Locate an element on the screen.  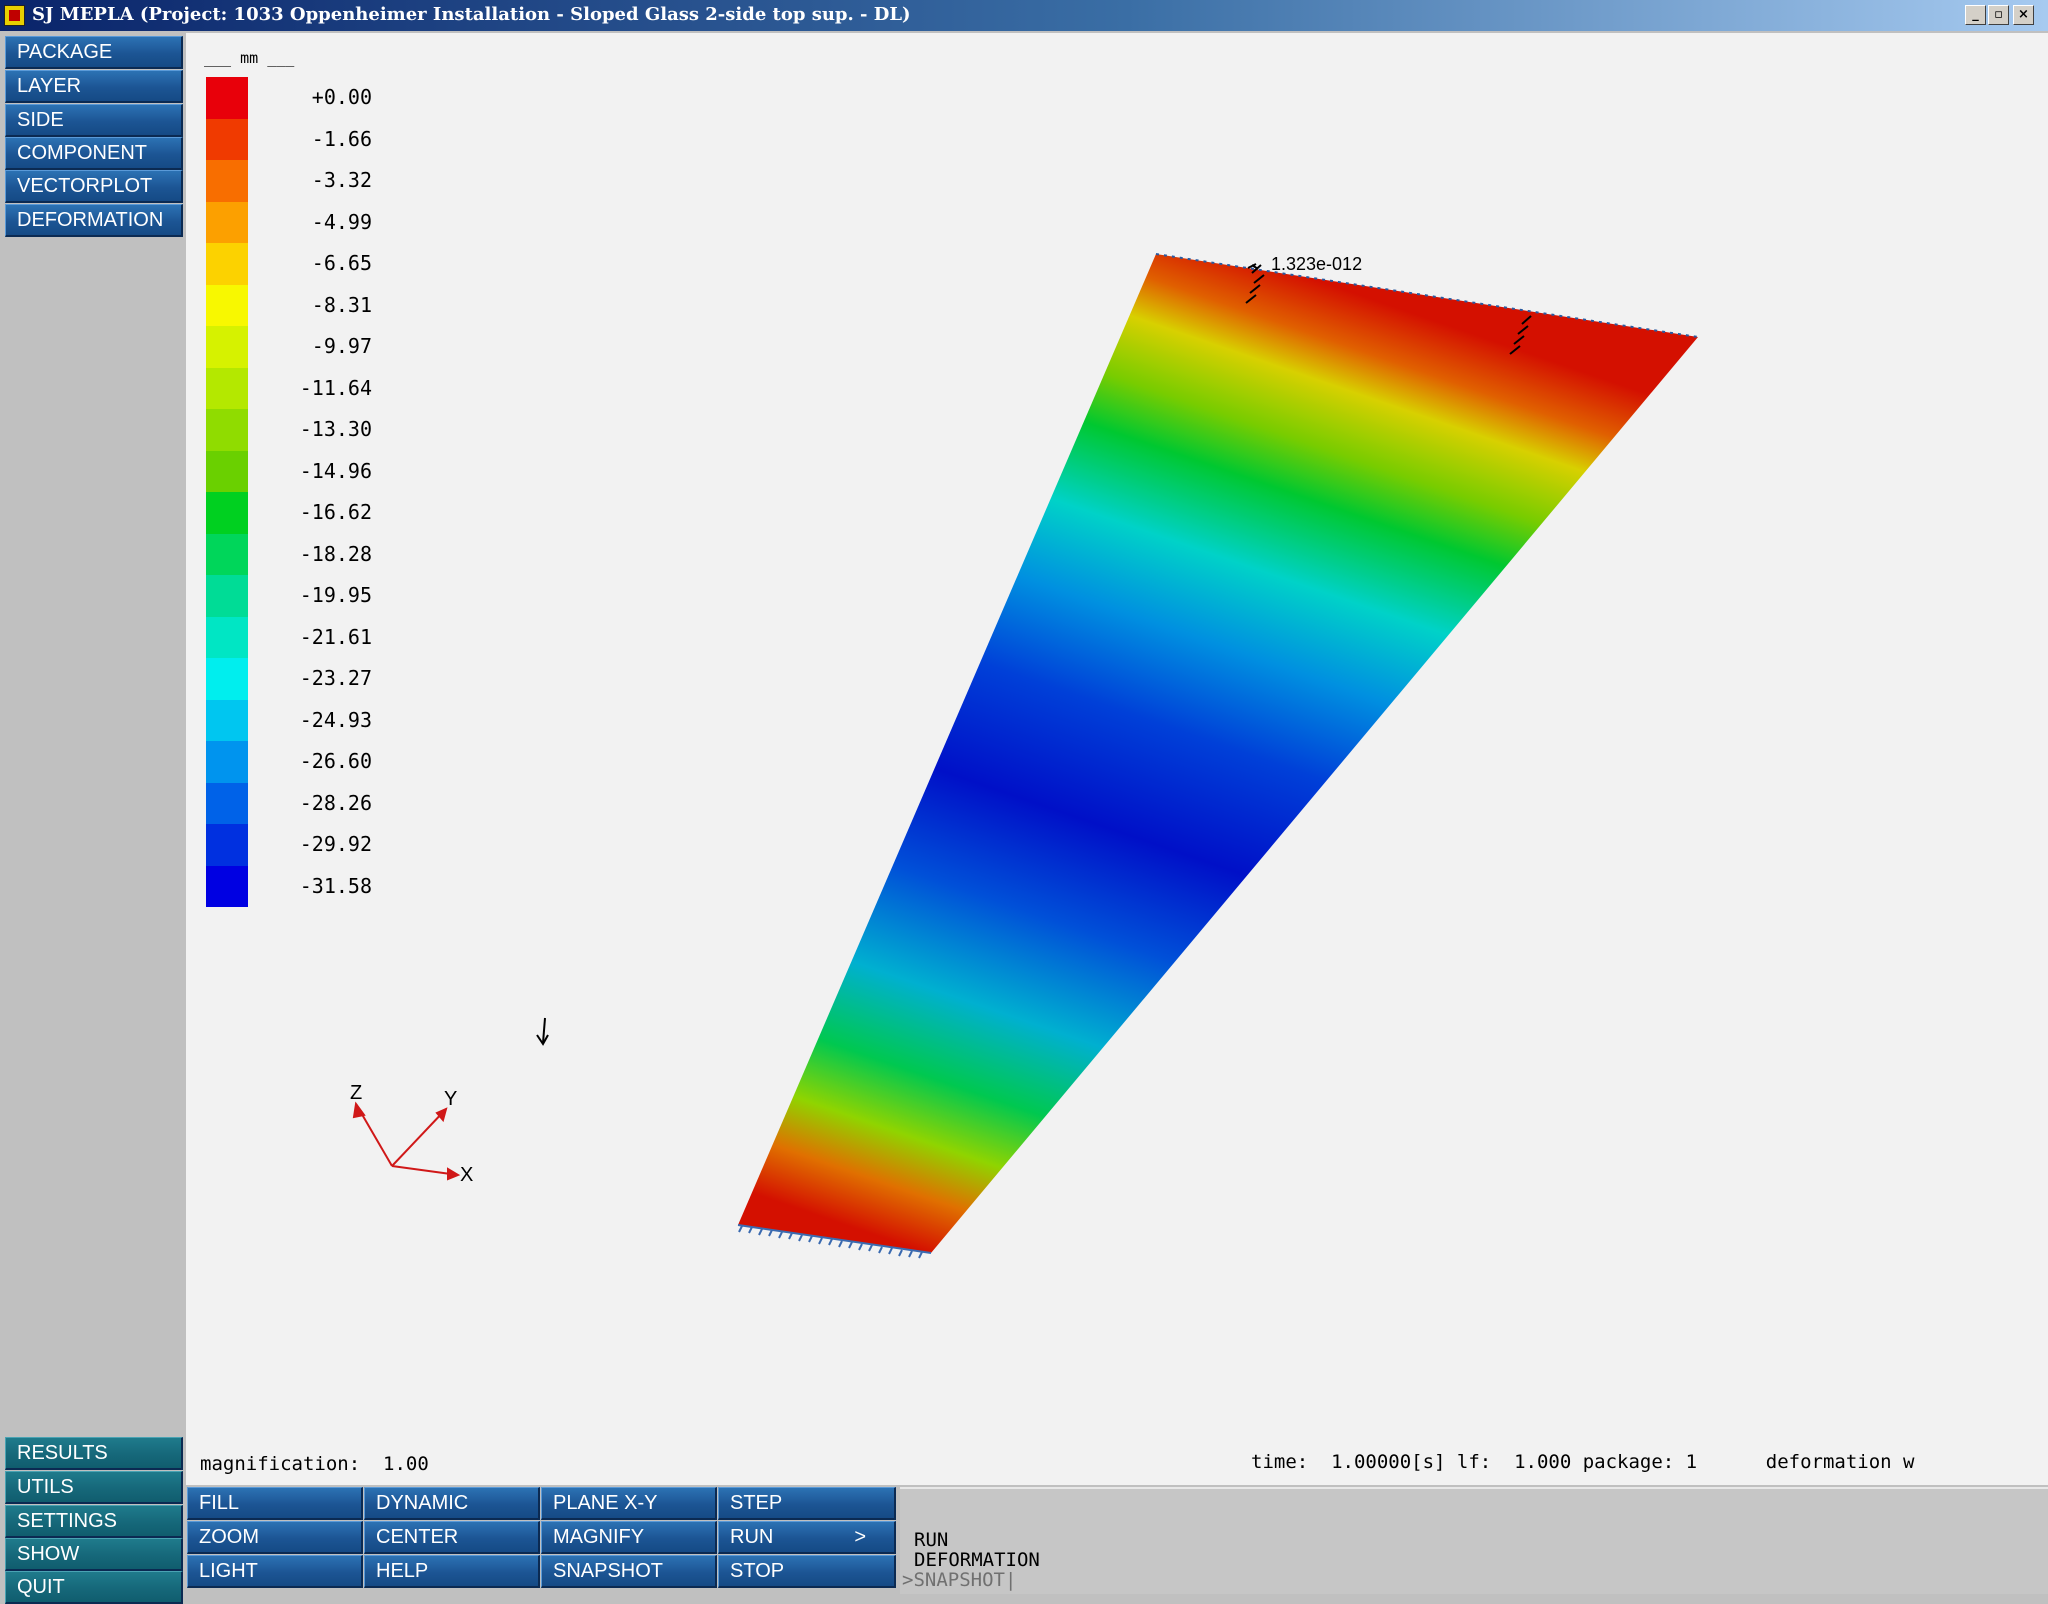
minimize-button: _ is located at coordinates (1975, 15).